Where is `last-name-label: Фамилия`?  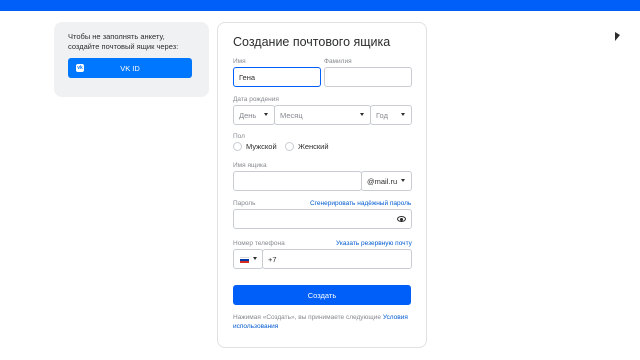
last-name-label: Фамилия is located at coordinates (338, 61).